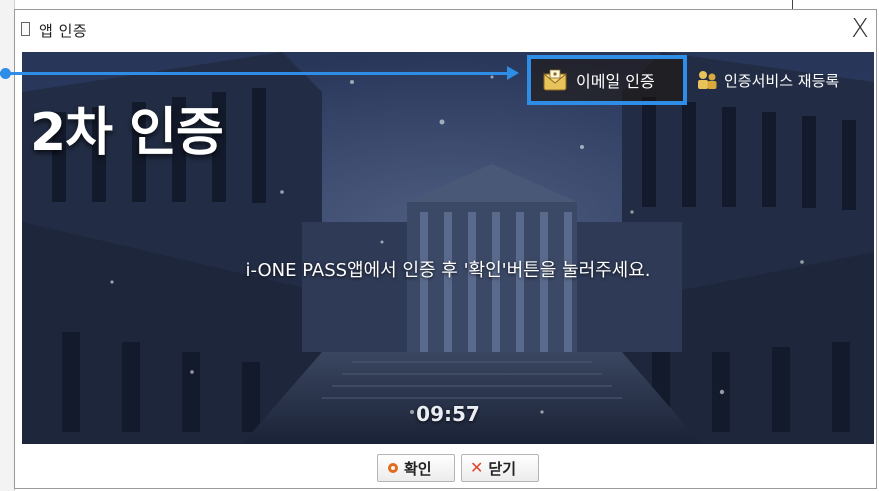 The width and height of the screenshot is (879, 491). Describe the element at coordinates (477, 467) in the screenshot. I see `x-icon: ✕` at that location.